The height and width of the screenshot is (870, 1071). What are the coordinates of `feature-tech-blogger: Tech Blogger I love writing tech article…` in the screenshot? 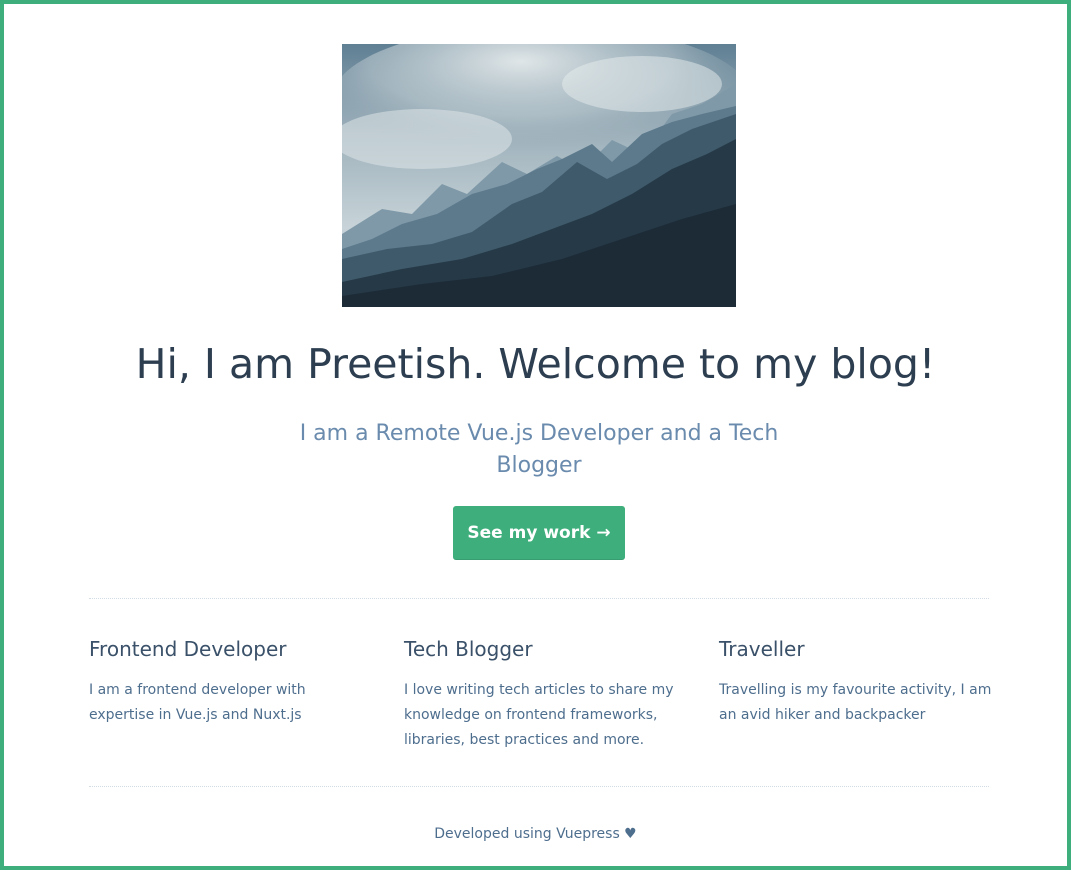 It's located at (544, 692).